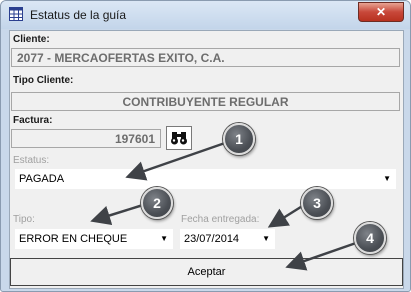  I want to click on title-bar: Estatus de la guía ✕, so click(205, 15).